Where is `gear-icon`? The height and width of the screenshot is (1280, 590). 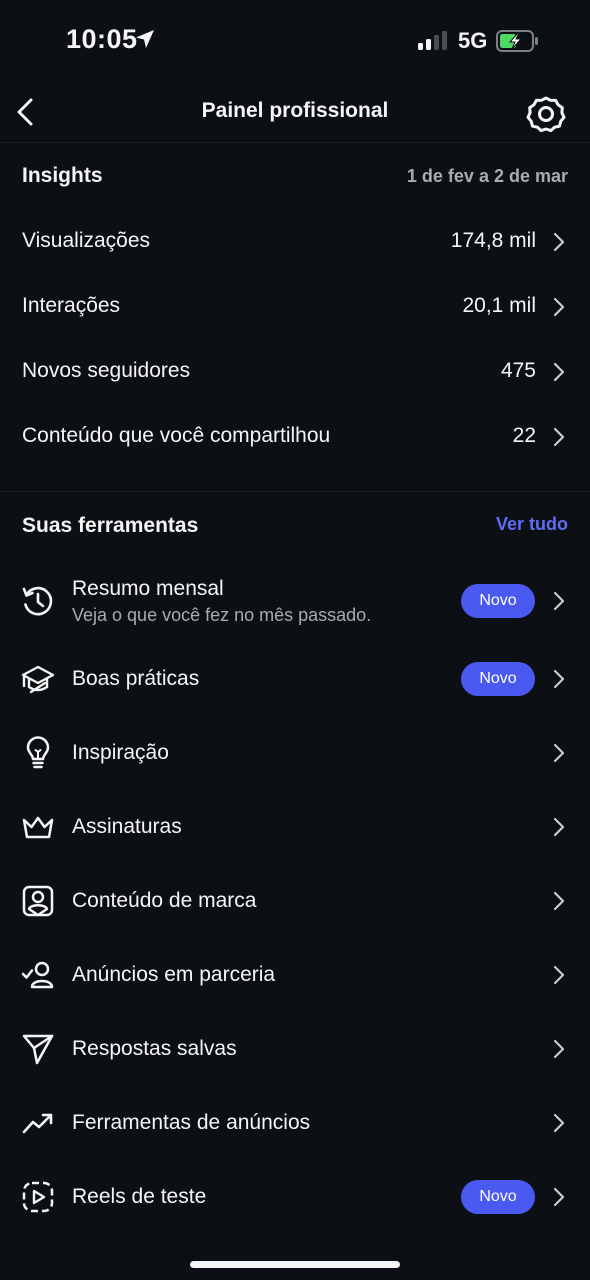 gear-icon is located at coordinates (546, 114).